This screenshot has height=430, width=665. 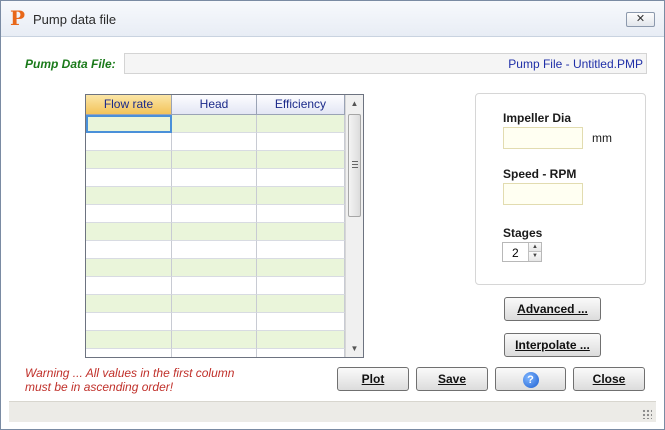 I want to click on close-button: Close, so click(x=609, y=379).